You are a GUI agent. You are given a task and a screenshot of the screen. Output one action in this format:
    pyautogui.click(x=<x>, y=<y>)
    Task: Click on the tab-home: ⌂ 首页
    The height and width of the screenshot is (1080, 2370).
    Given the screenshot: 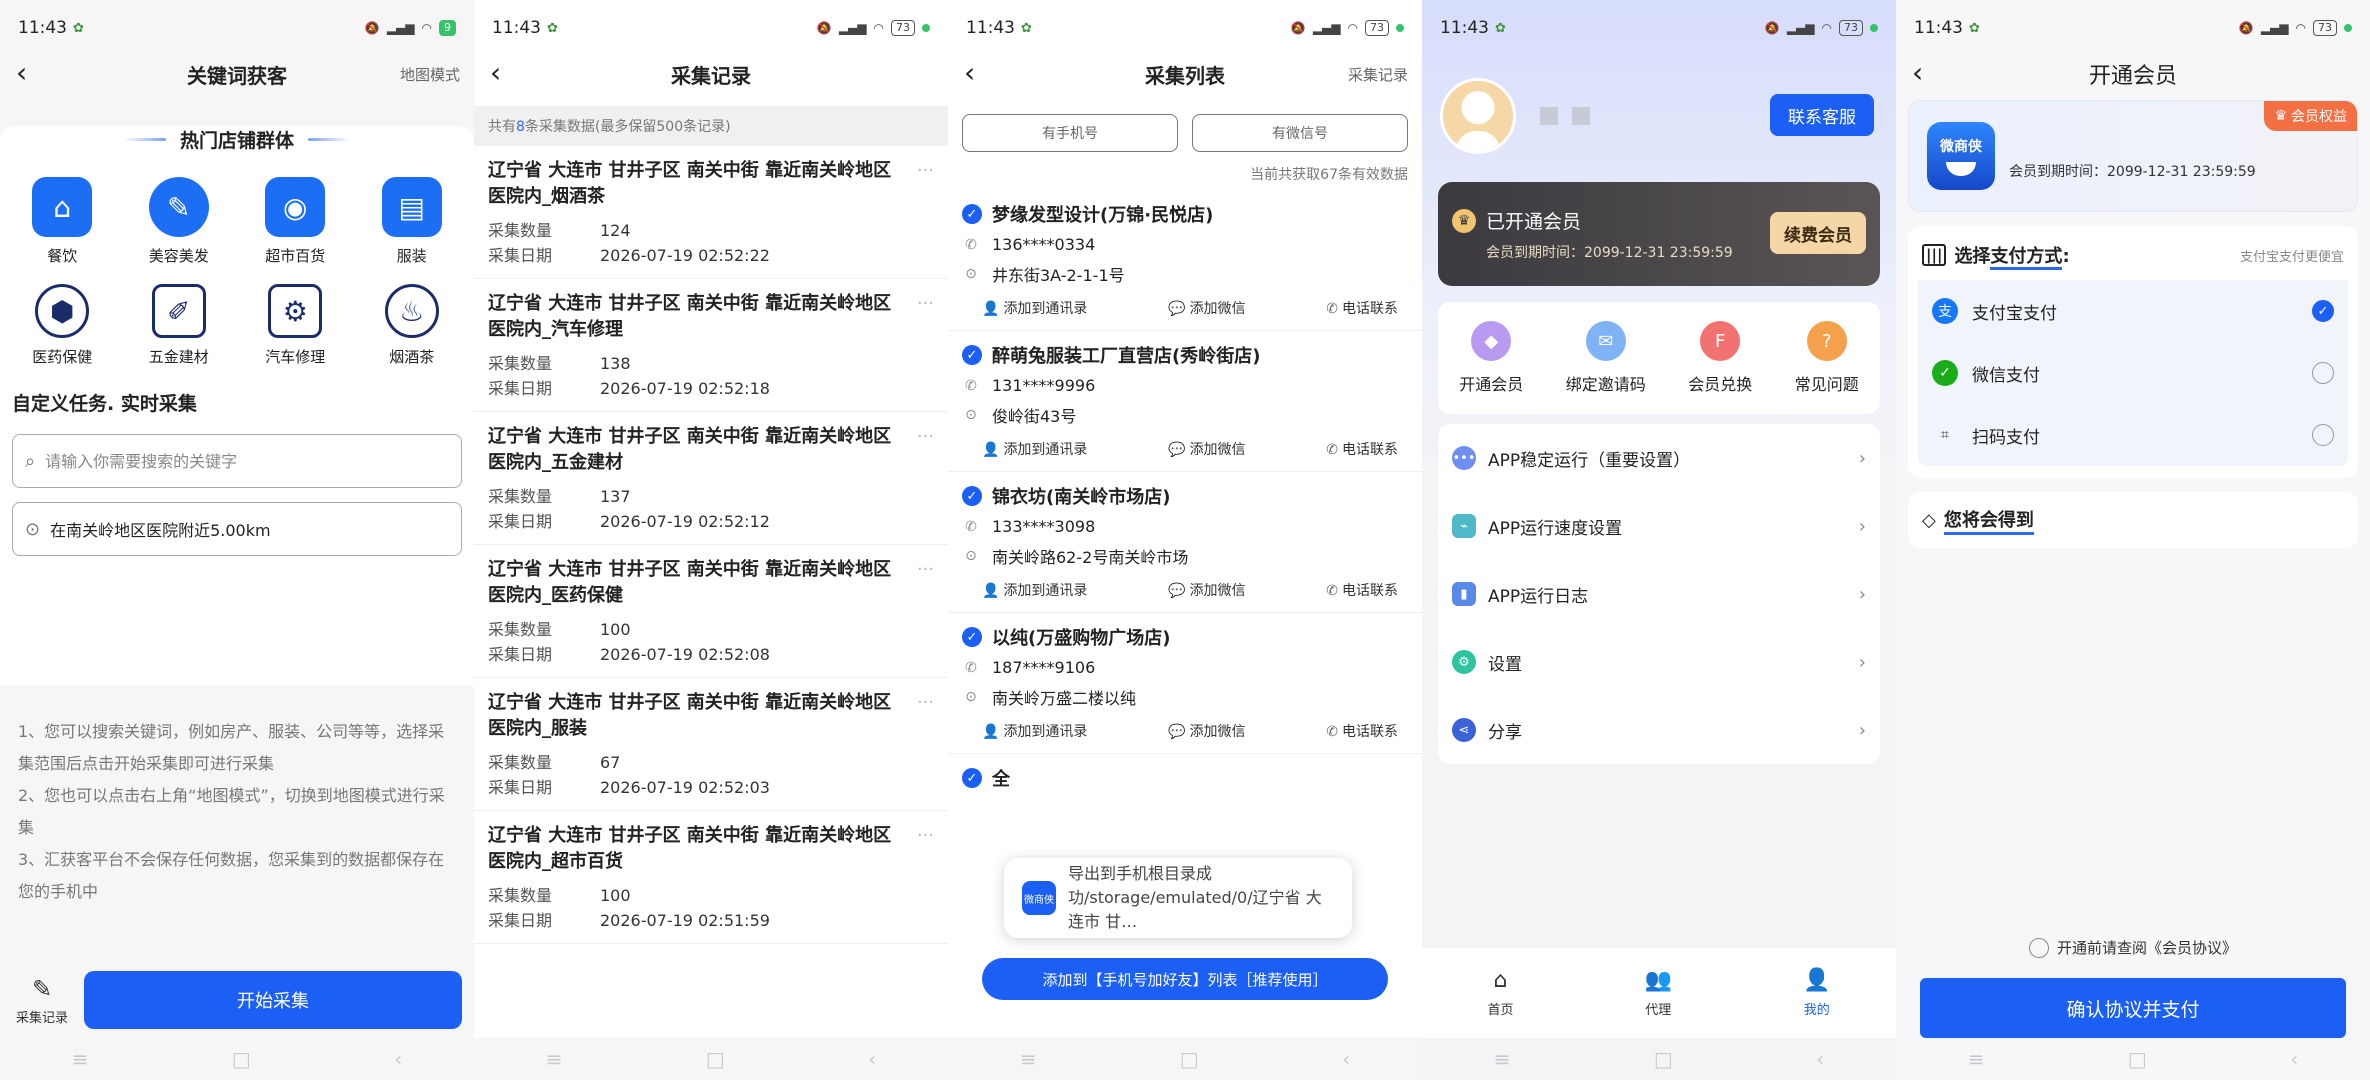 What is the action you would take?
    pyautogui.click(x=1501, y=993)
    